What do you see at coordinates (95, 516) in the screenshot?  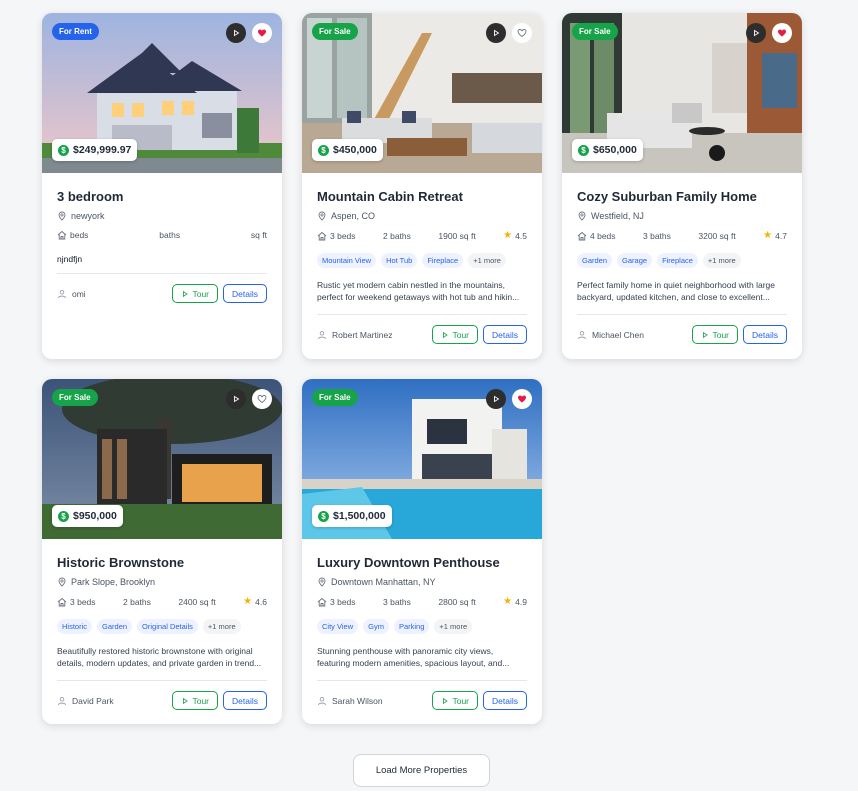 I see `price-value: $950,000` at bounding box center [95, 516].